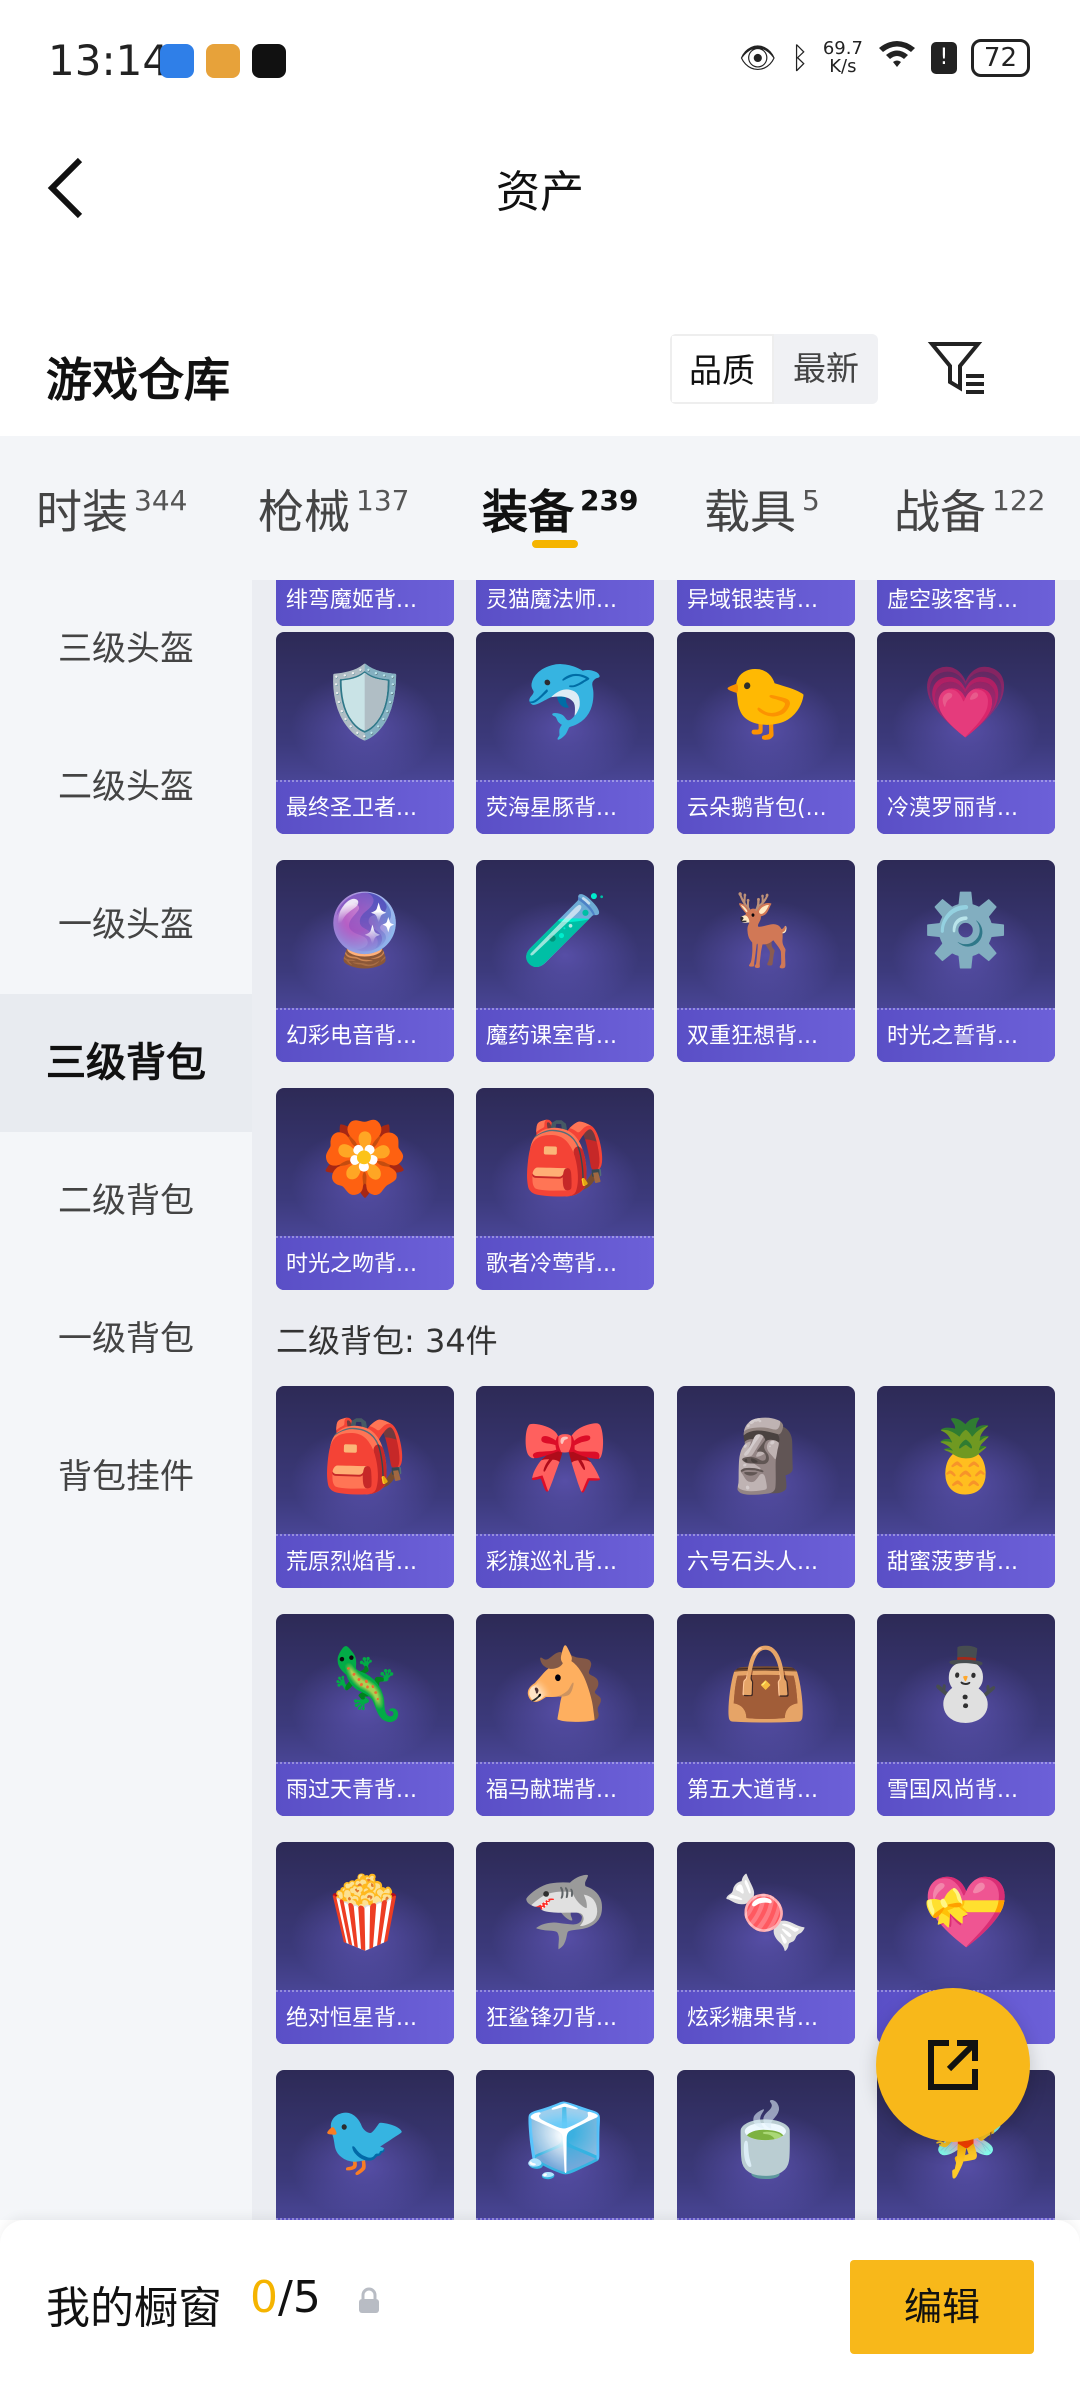  Describe the element at coordinates (884, 58) in the screenshot. I see `status-right-group: 👁 ᛒ 69.7 K/s ! 72` at that location.